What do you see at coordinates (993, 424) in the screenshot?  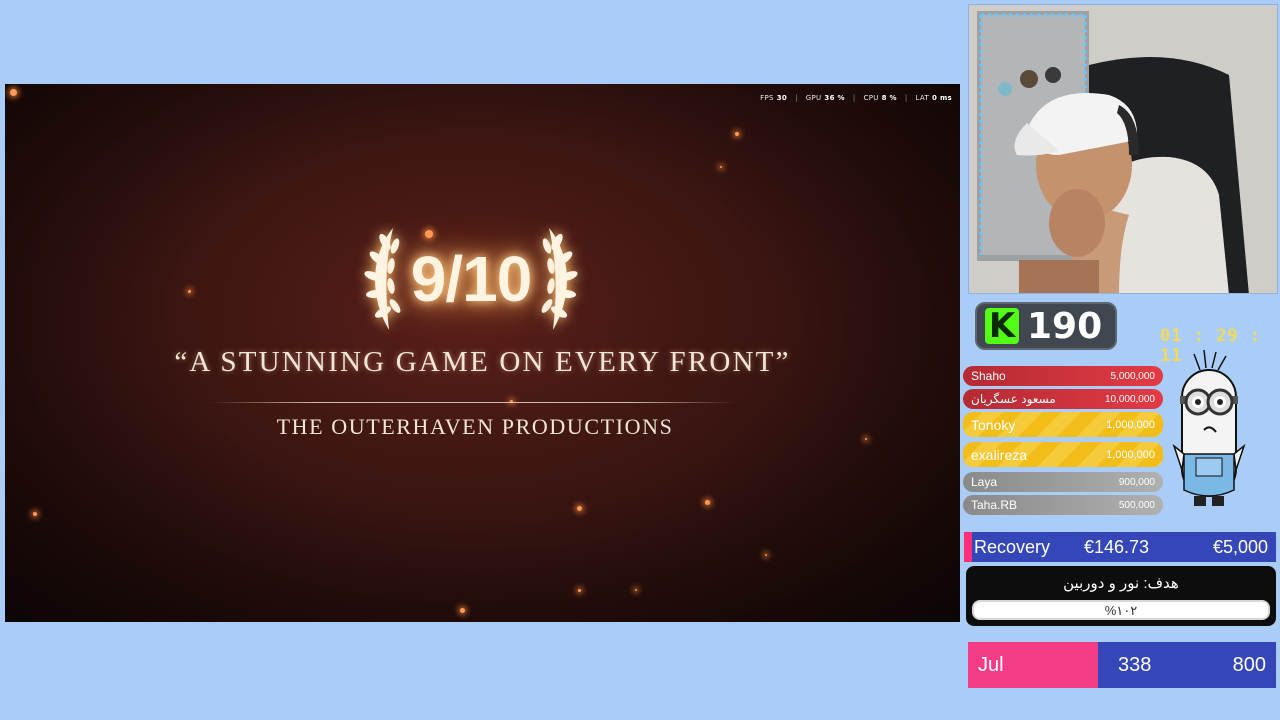 I see `donor-name: Tonoky` at bounding box center [993, 424].